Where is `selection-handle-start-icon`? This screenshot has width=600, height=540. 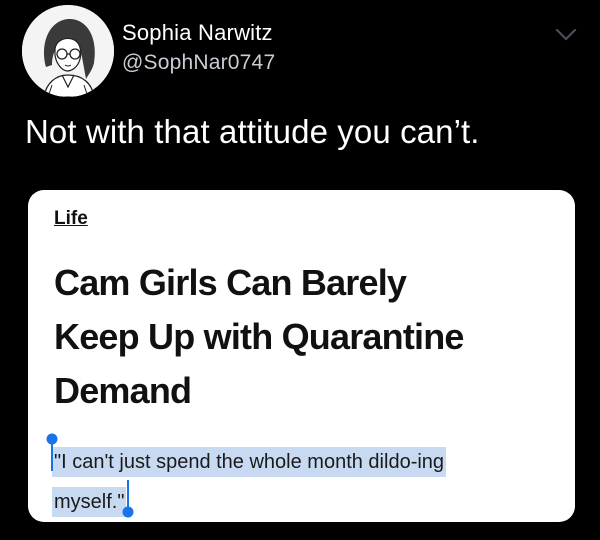 selection-handle-start-icon is located at coordinates (52, 453).